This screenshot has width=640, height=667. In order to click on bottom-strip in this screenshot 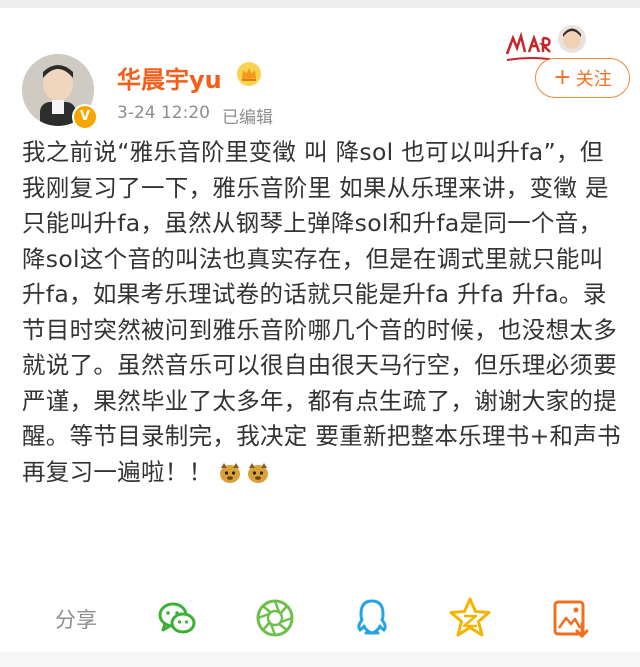, I will do `click(320, 659)`.